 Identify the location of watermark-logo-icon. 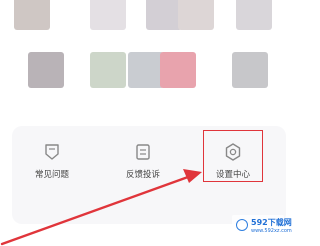
(242, 225).